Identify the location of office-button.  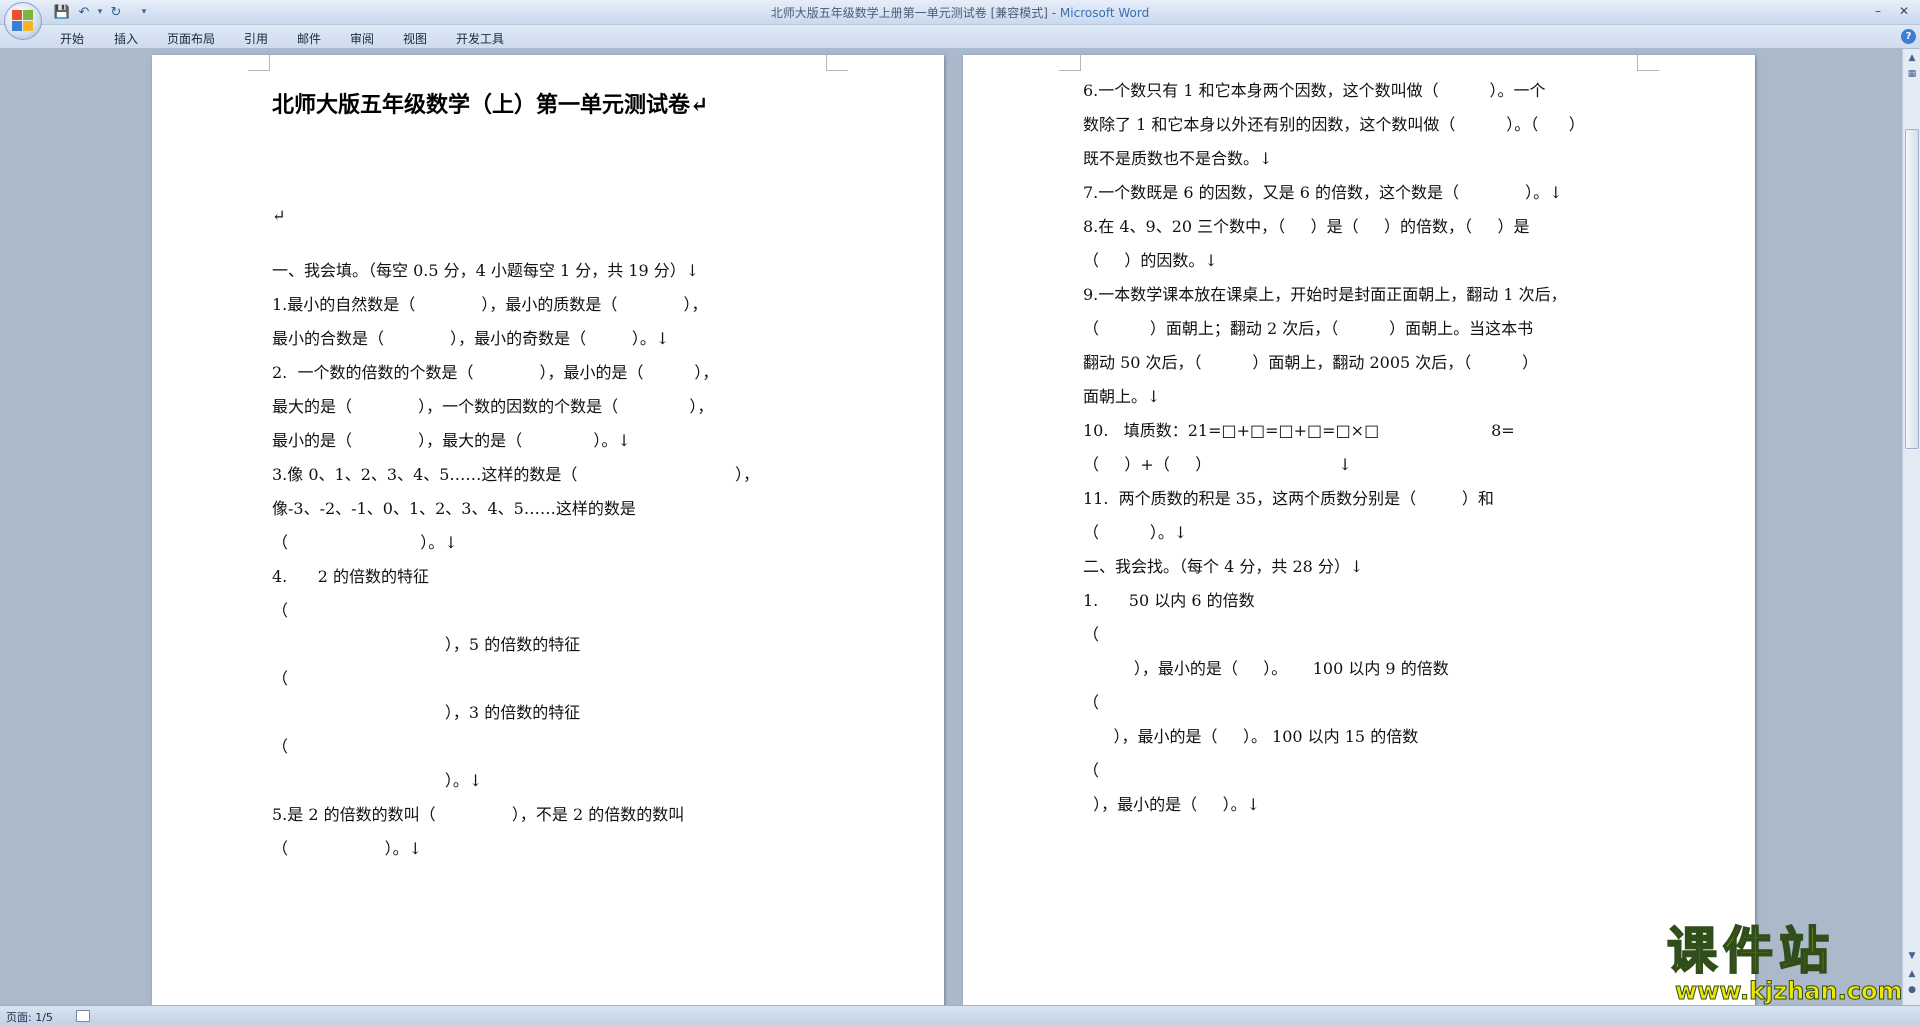
(23, 21).